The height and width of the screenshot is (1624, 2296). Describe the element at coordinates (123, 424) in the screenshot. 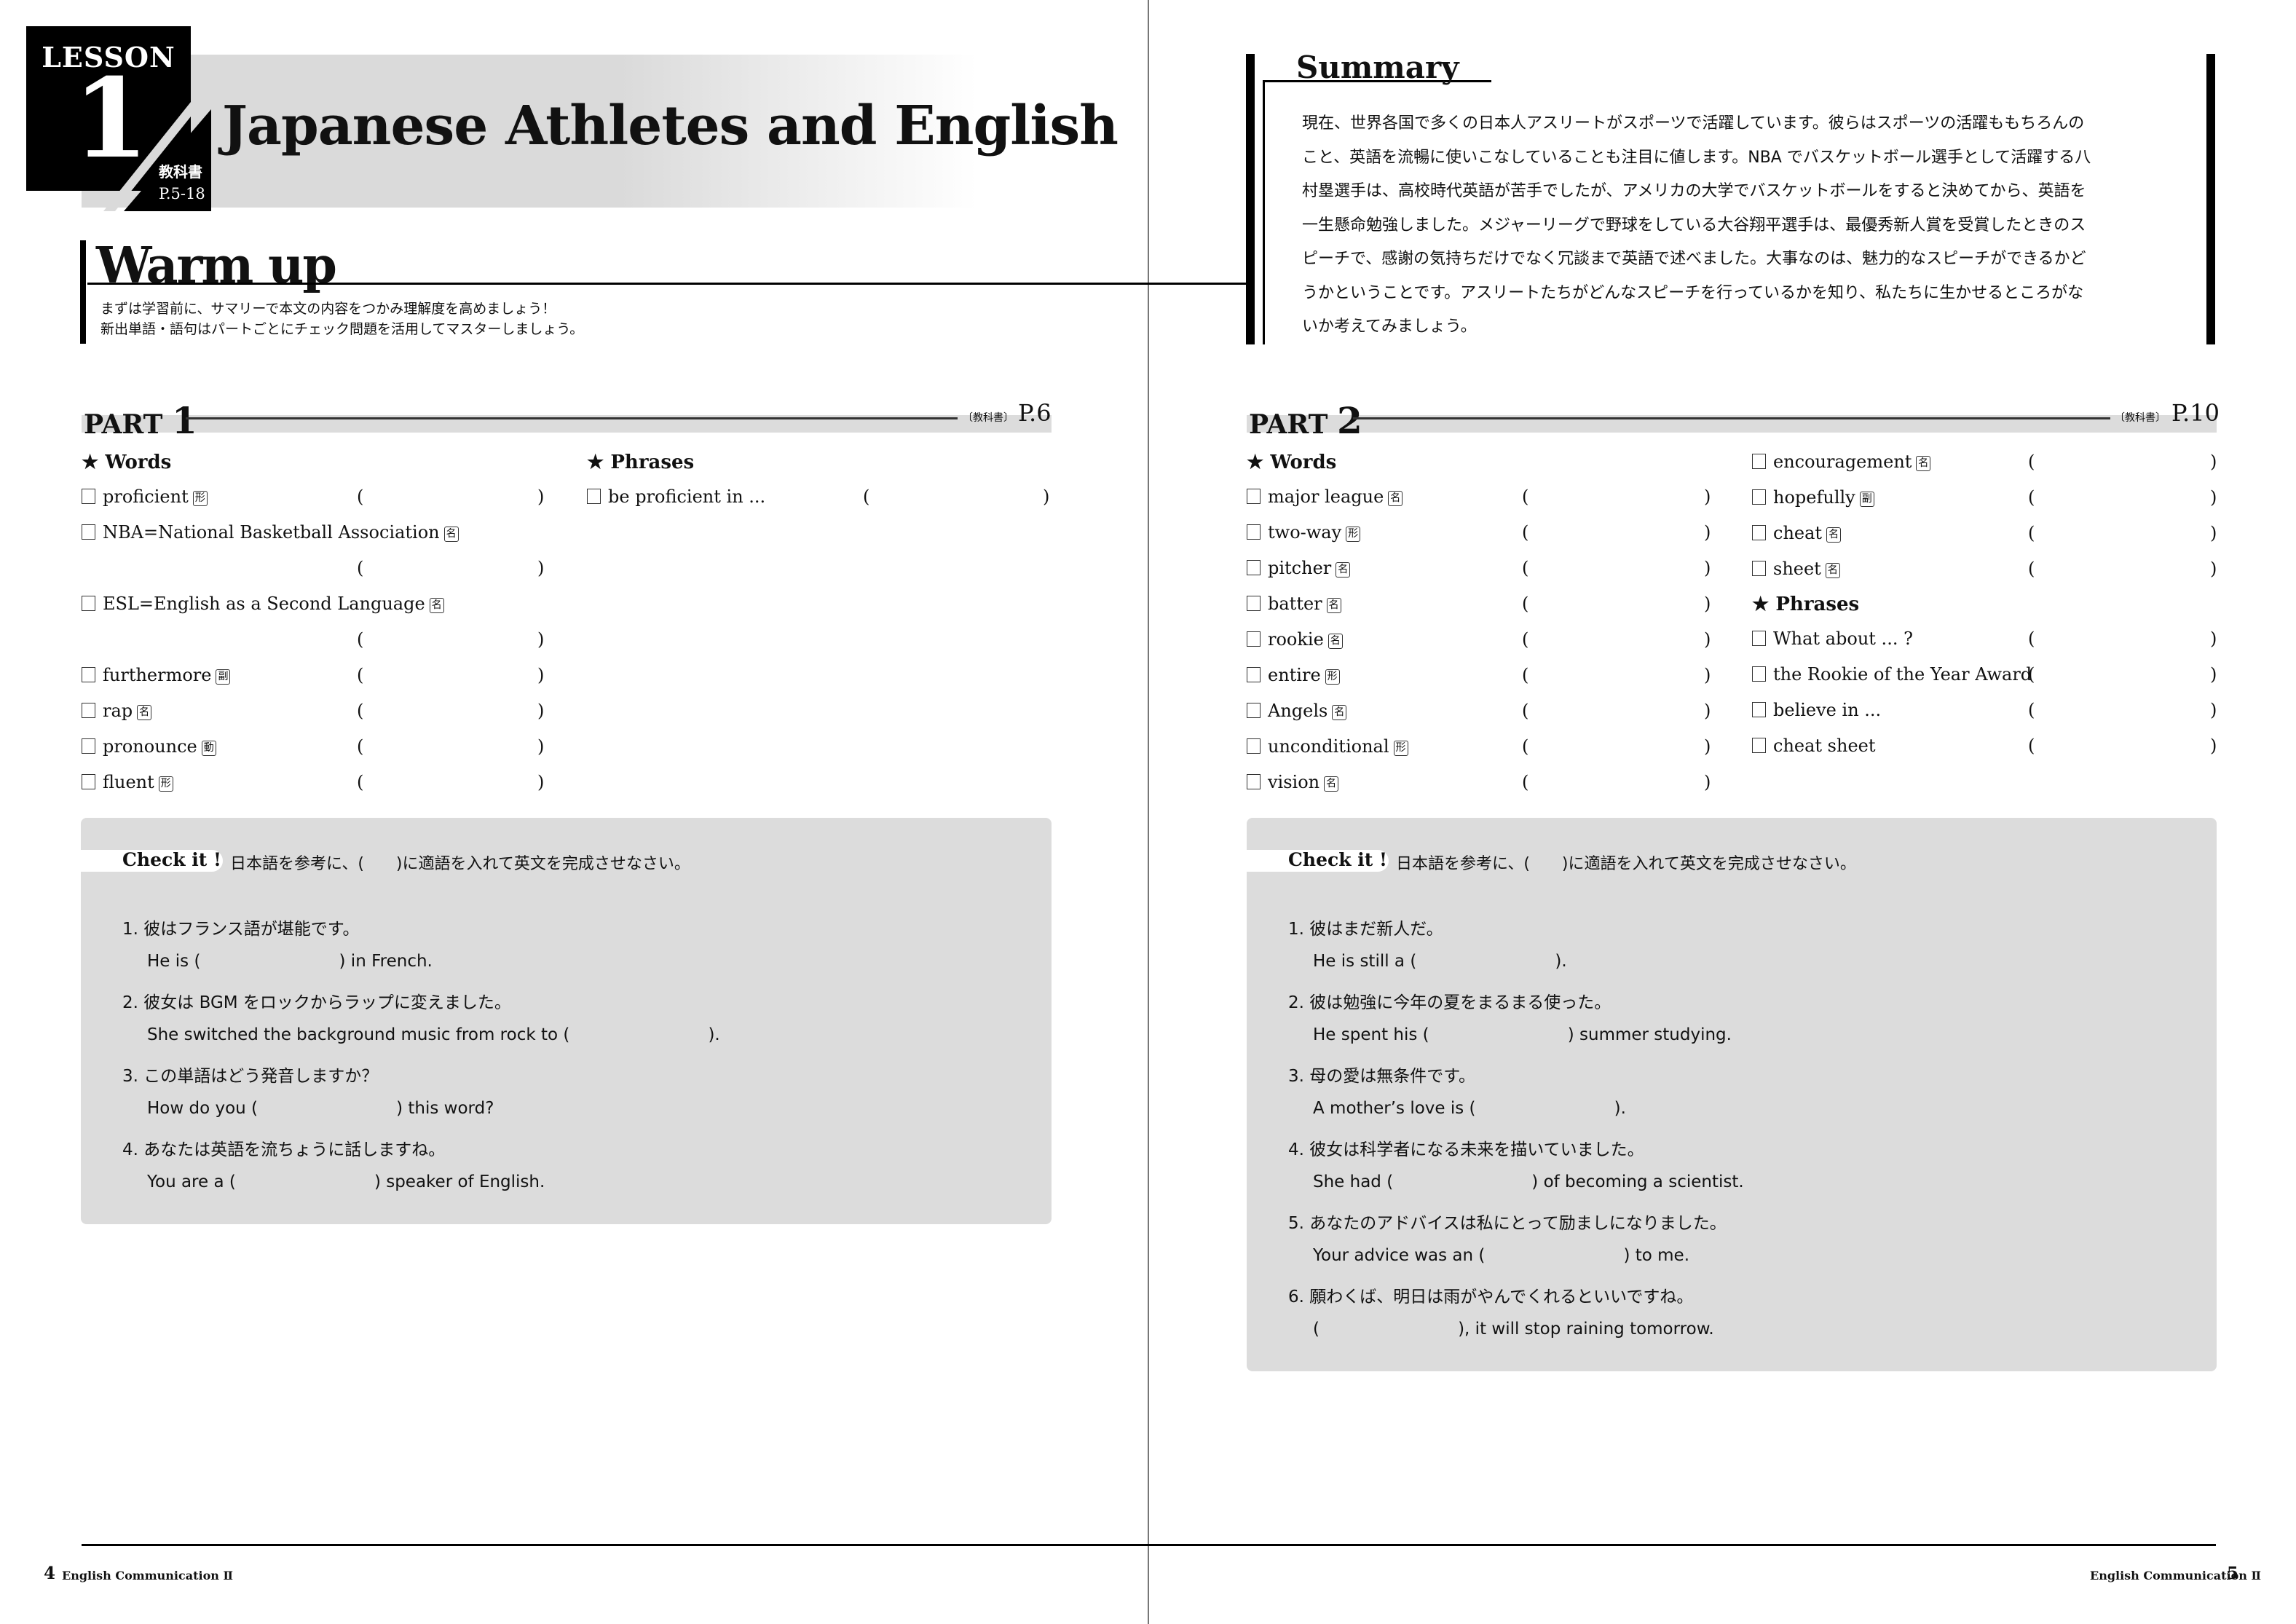

I see `part-word: PART` at that location.